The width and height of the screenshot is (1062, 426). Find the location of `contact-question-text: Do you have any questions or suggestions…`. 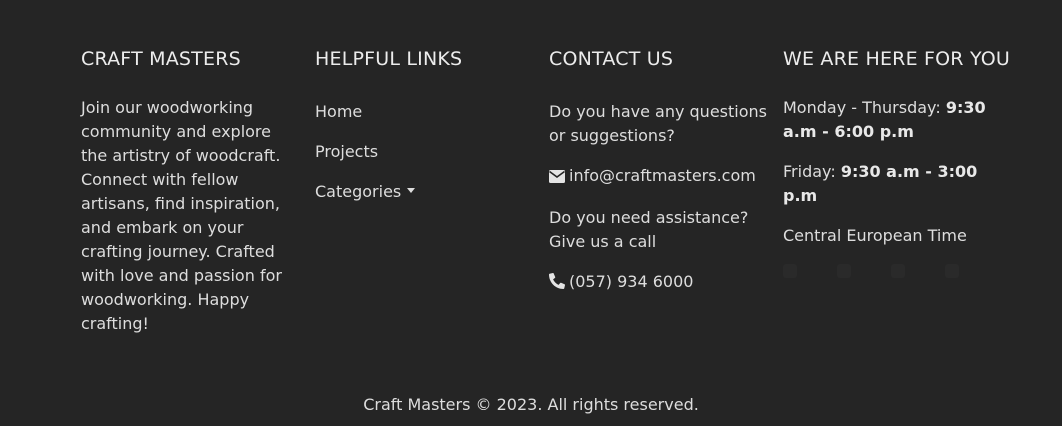

contact-question-text: Do you have any questions or suggestions… is located at coordinates (658, 123).